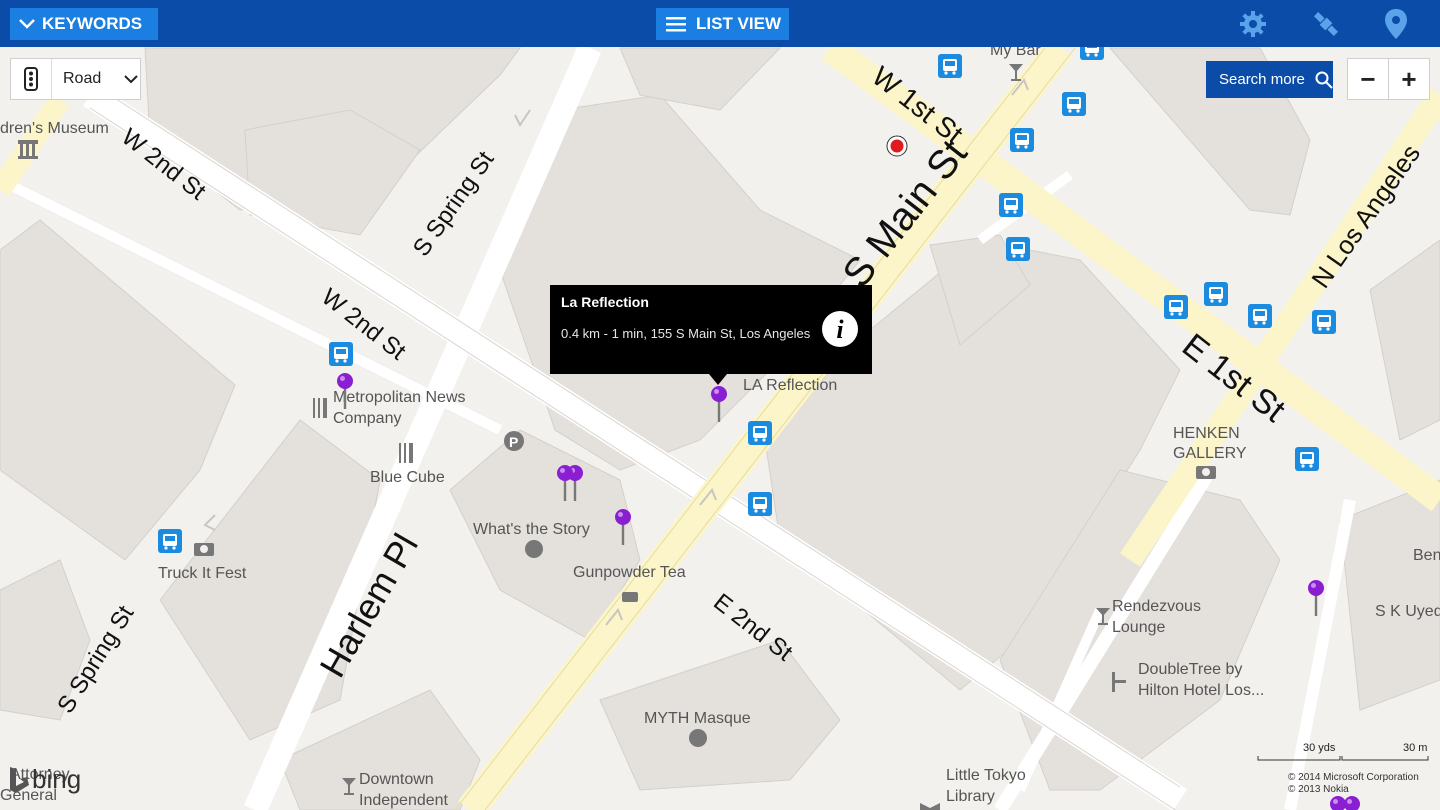  I want to click on attribution-line: © 2013 Nokia, so click(1318, 789).